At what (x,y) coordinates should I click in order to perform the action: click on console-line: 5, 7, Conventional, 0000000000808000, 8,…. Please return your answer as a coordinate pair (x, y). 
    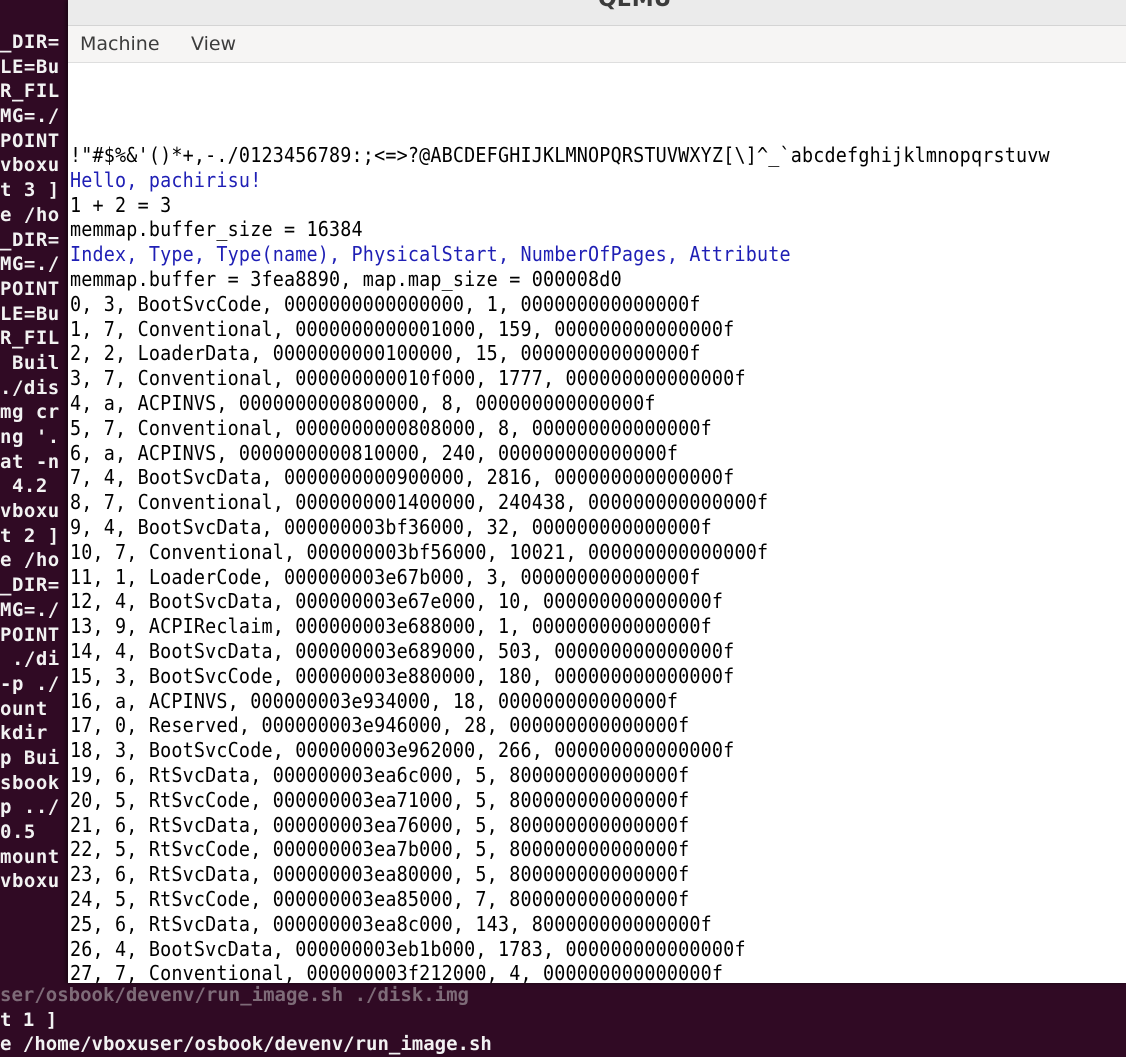
    Looking at the image, I should click on (391, 427).